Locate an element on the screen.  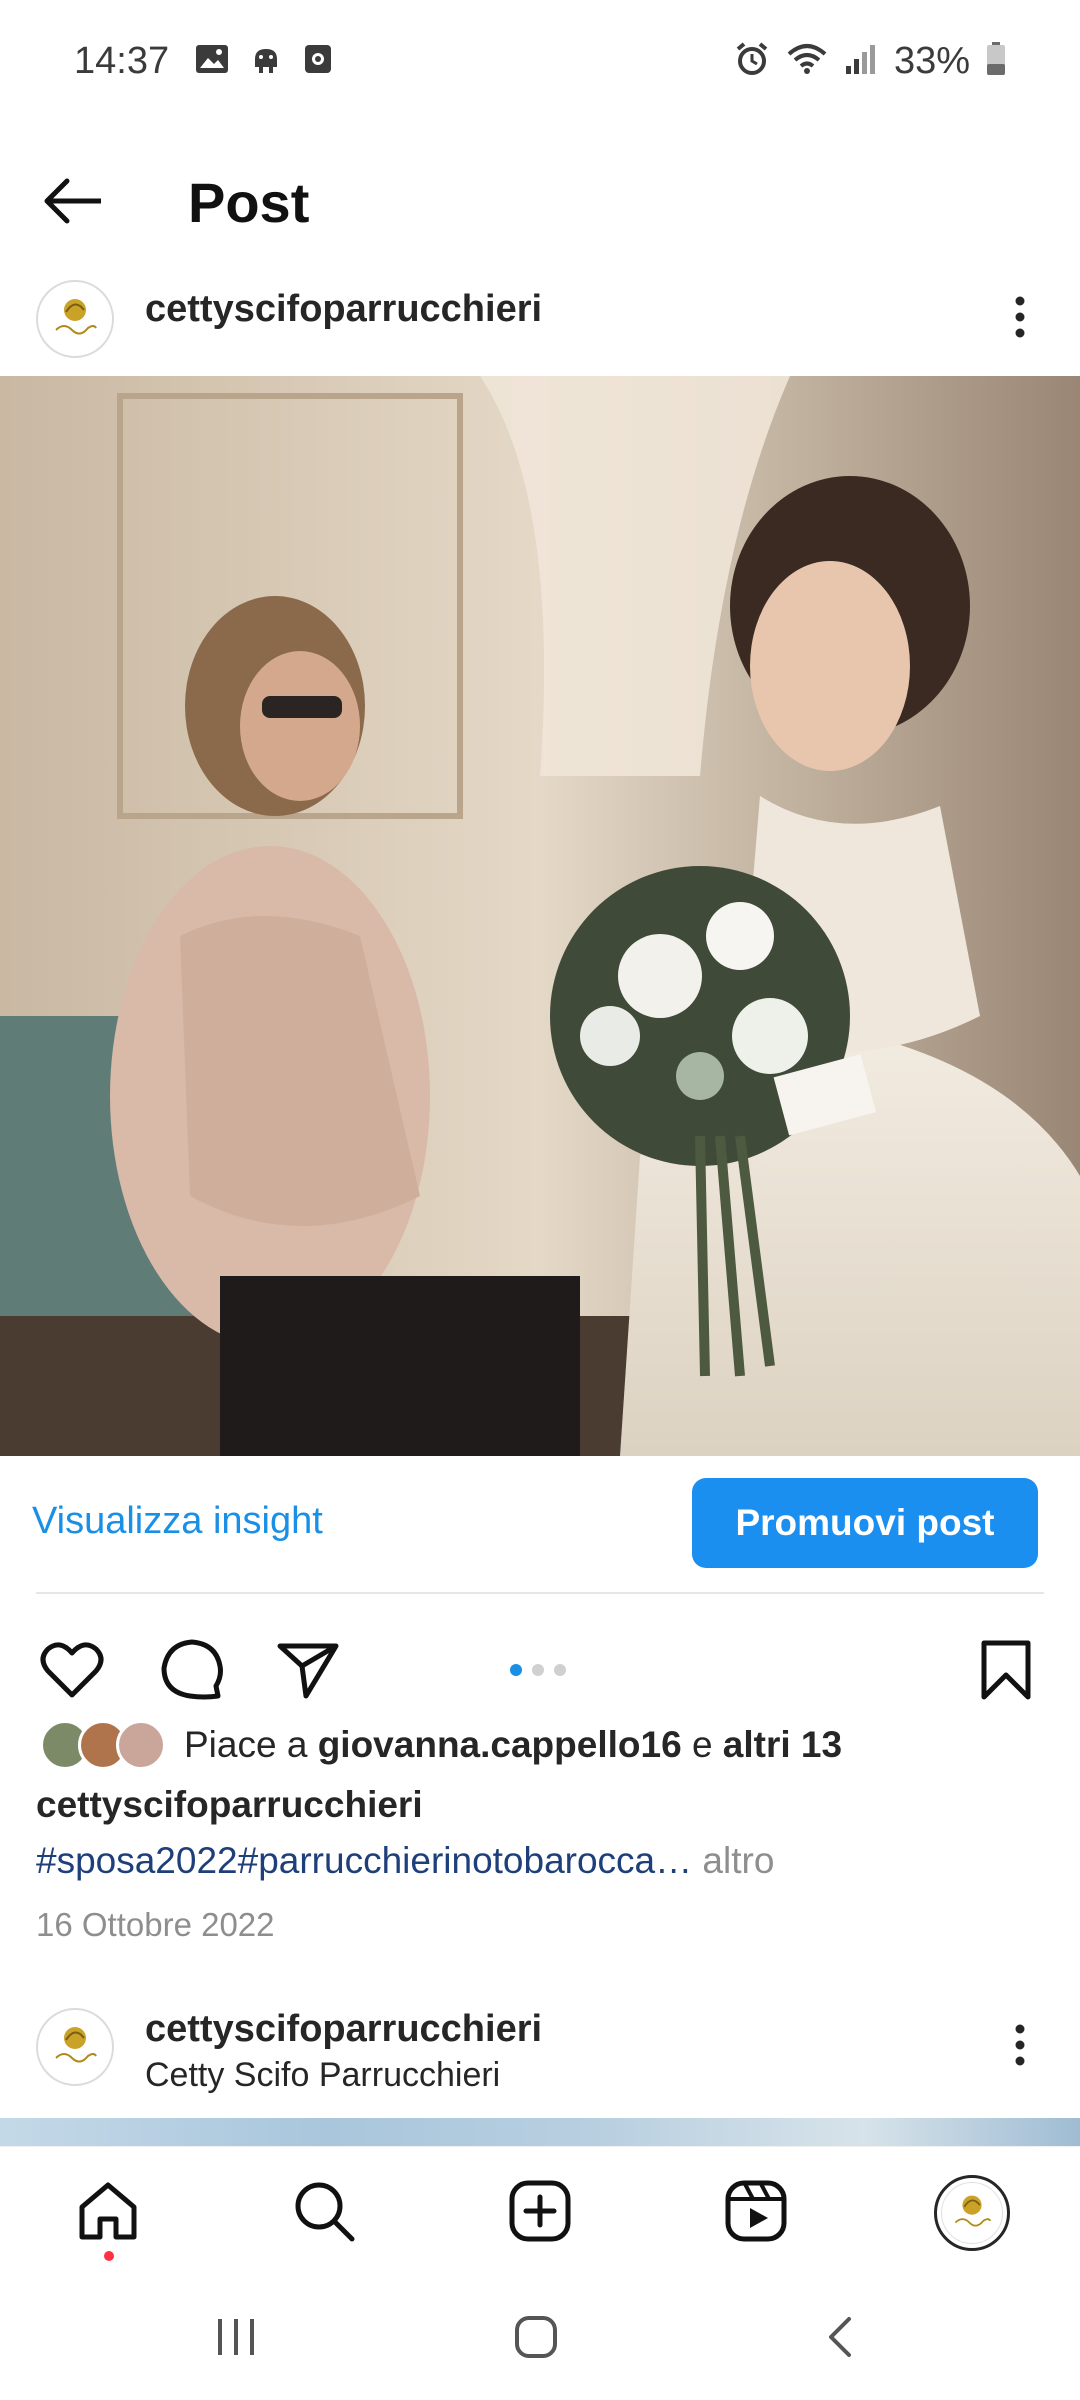
likes-row: Piace a giovanna.cappello16 e altri 13 is located at coordinates (540, 1746).